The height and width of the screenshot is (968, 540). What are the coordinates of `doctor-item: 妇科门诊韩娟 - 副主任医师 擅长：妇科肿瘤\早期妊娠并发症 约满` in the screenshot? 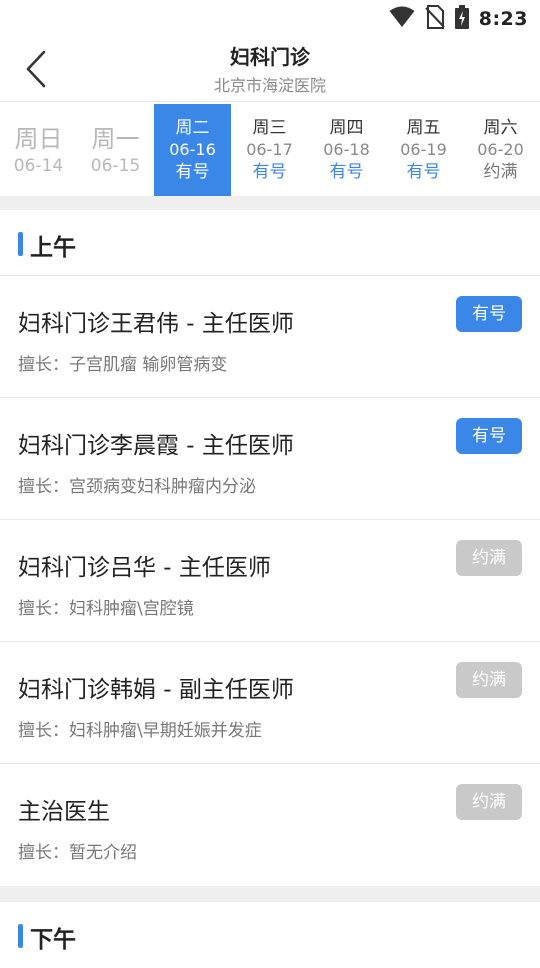 It's located at (270, 703).